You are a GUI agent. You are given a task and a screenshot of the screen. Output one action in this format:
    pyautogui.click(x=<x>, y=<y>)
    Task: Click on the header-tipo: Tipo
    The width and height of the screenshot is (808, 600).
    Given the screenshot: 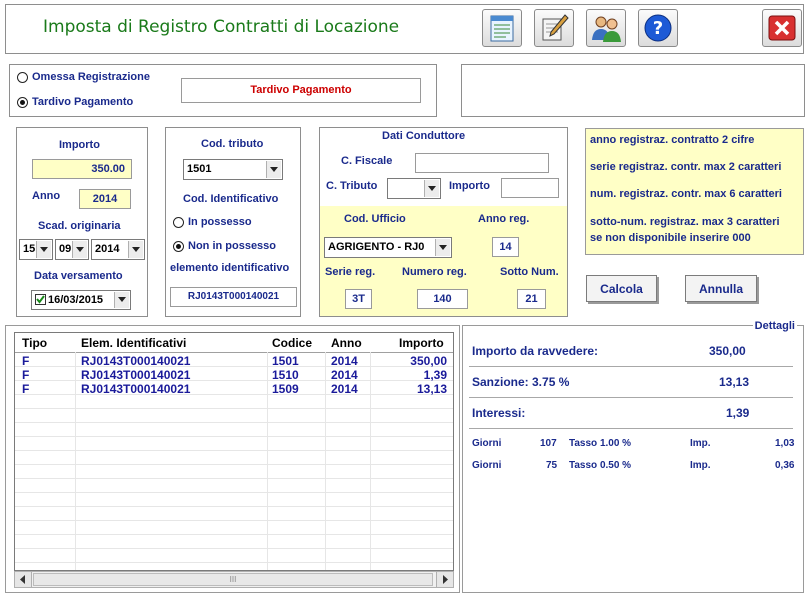 What is the action you would take?
    pyautogui.click(x=34, y=343)
    